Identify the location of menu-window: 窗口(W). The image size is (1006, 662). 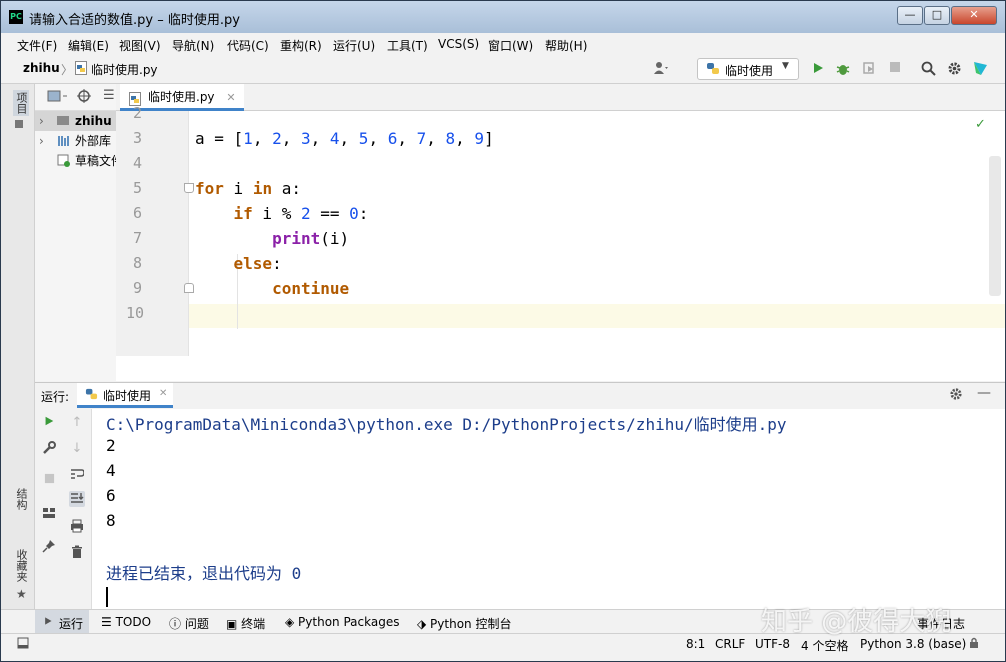
(510, 45).